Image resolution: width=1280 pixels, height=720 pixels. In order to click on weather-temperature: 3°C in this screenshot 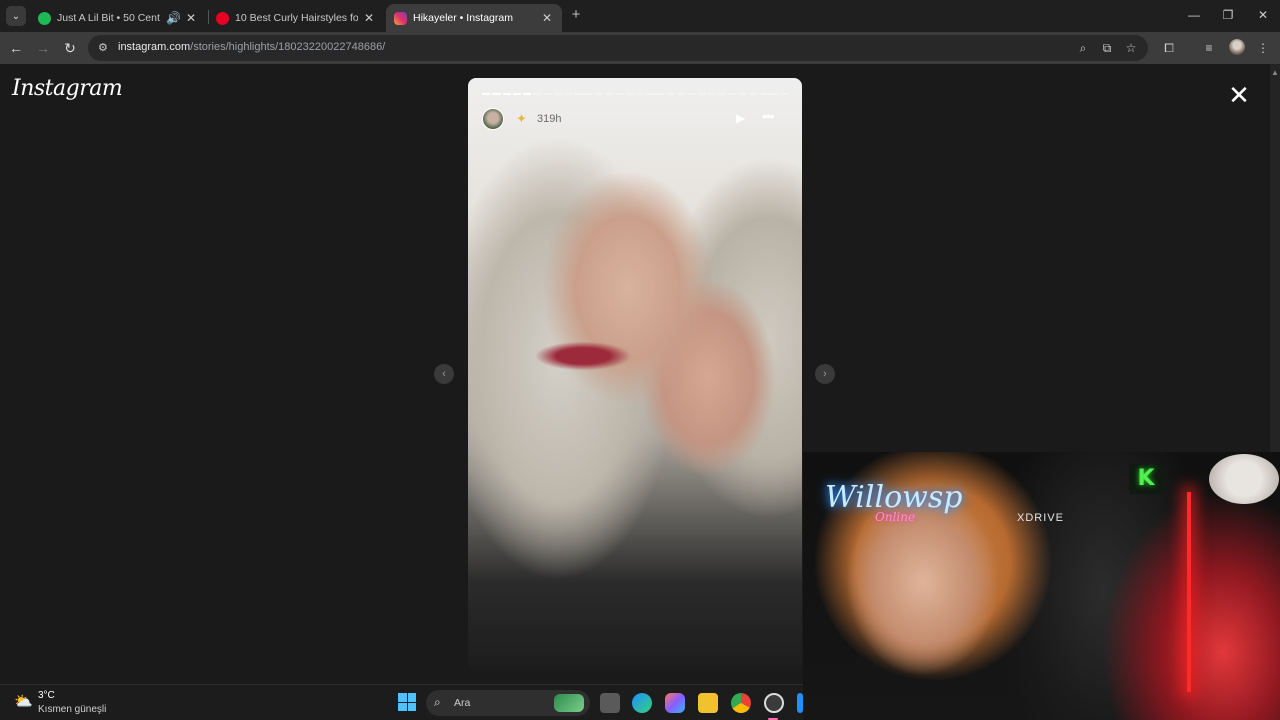, I will do `click(46, 695)`.